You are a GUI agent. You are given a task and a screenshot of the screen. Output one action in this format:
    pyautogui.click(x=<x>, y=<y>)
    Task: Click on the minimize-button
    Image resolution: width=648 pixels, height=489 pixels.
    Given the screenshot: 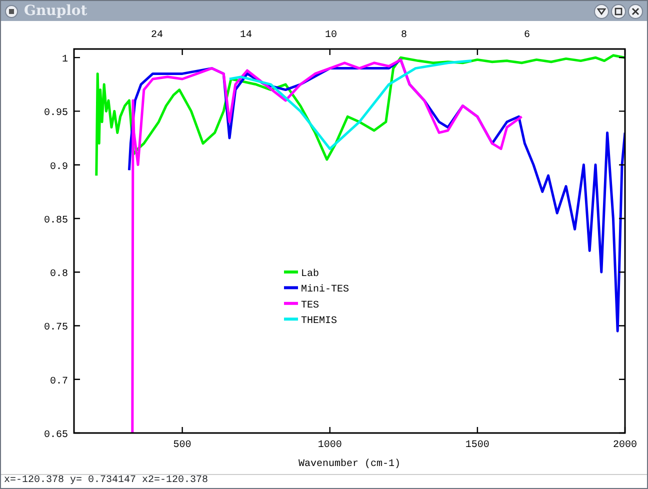 What is the action you would take?
    pyautogui.click(x=601, y=11)
    